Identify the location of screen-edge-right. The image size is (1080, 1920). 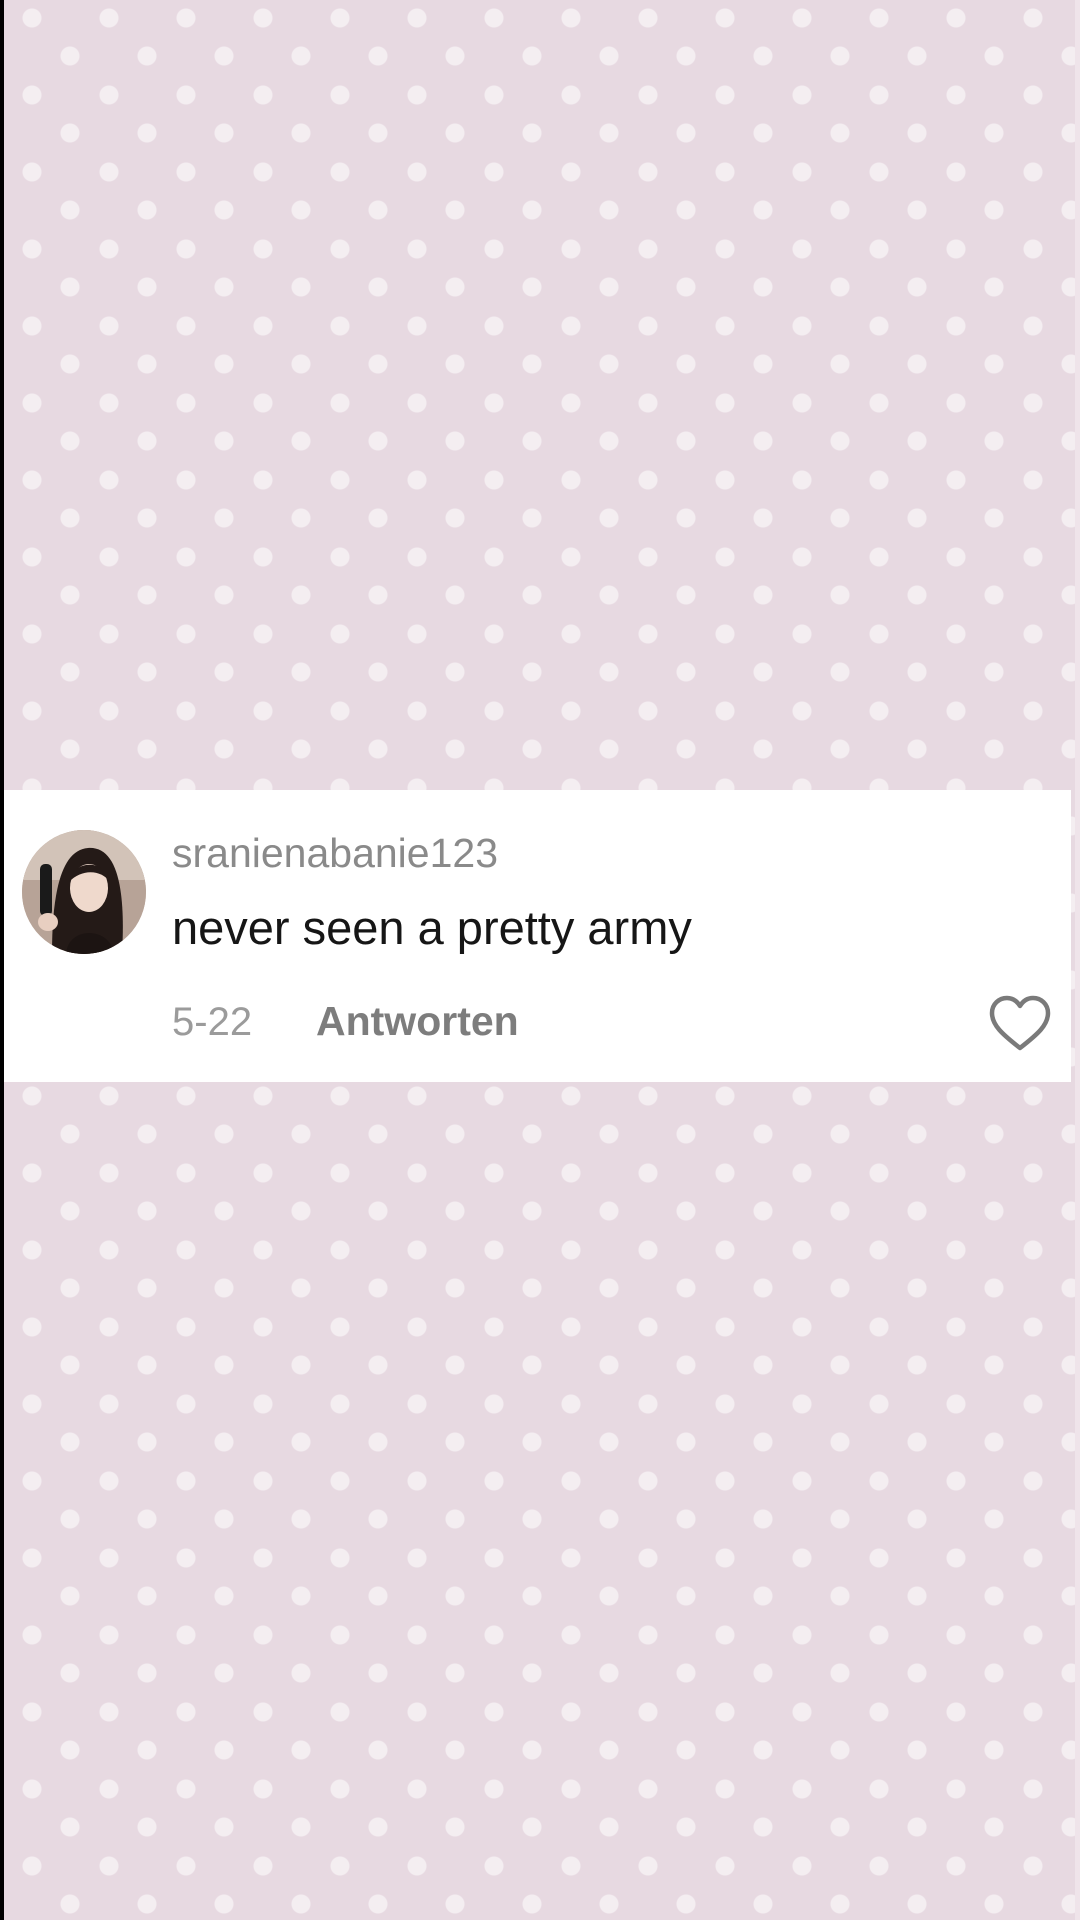
(1077, 960).